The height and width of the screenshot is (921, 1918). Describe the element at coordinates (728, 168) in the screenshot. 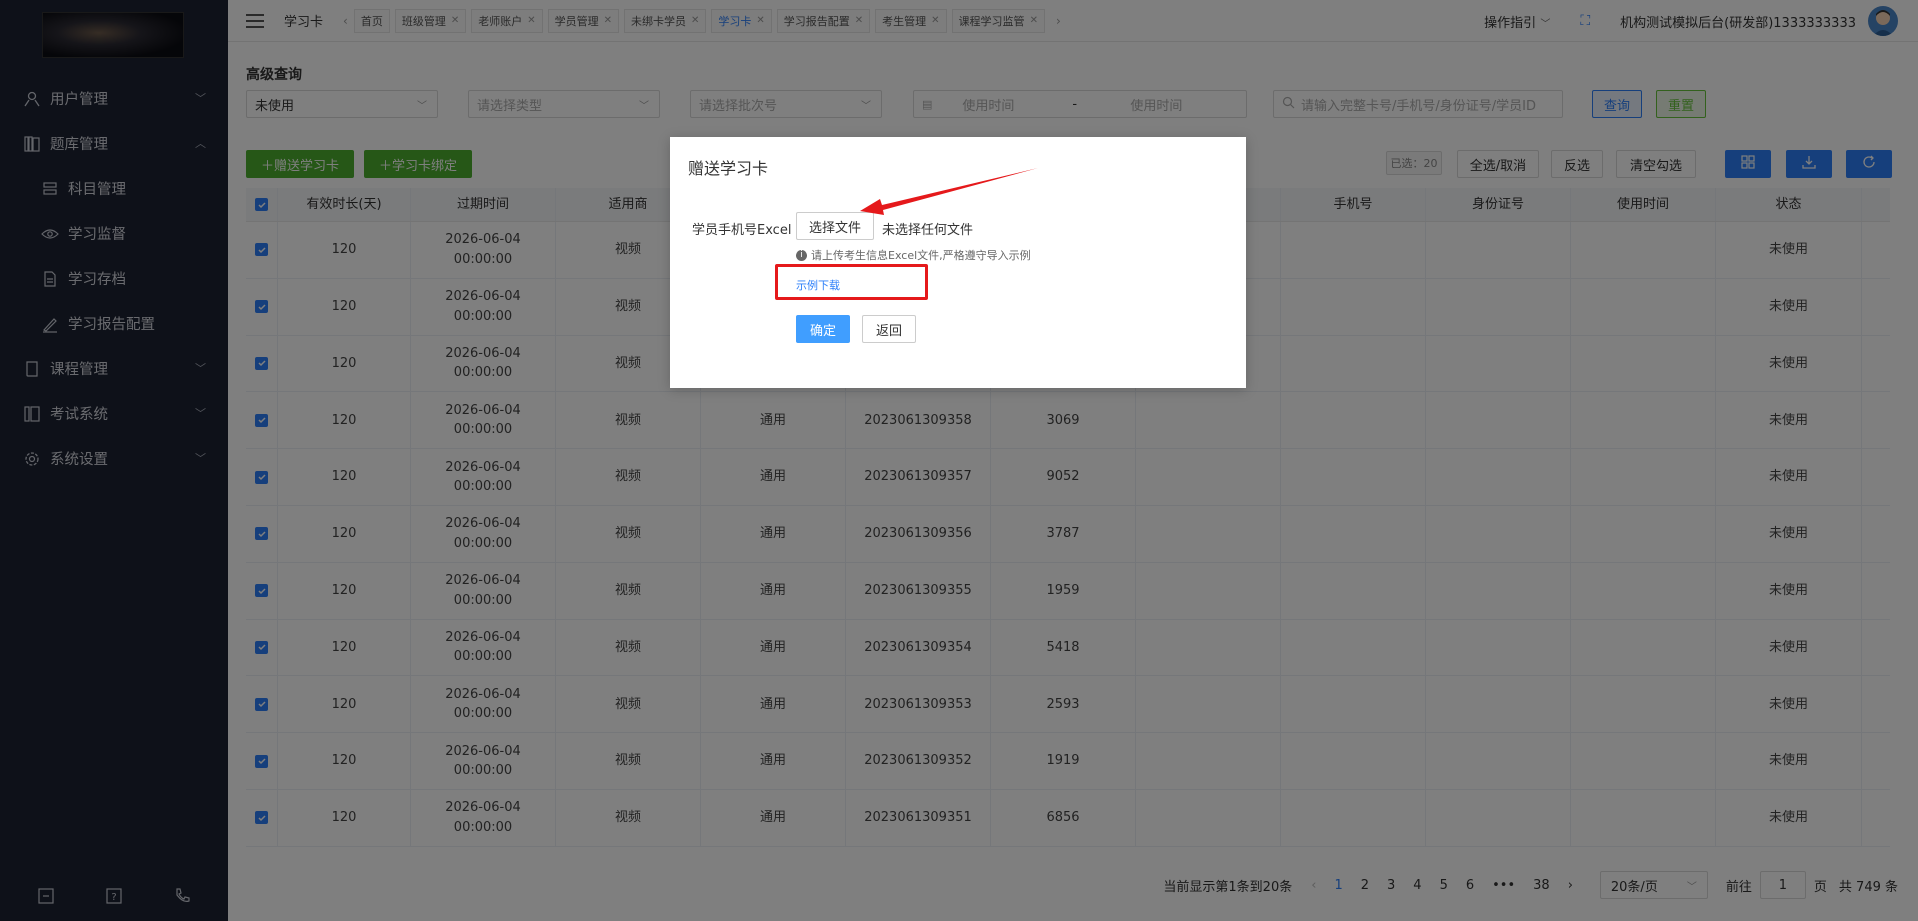

I see `dialog-title: 赠送学习卡` at that location.